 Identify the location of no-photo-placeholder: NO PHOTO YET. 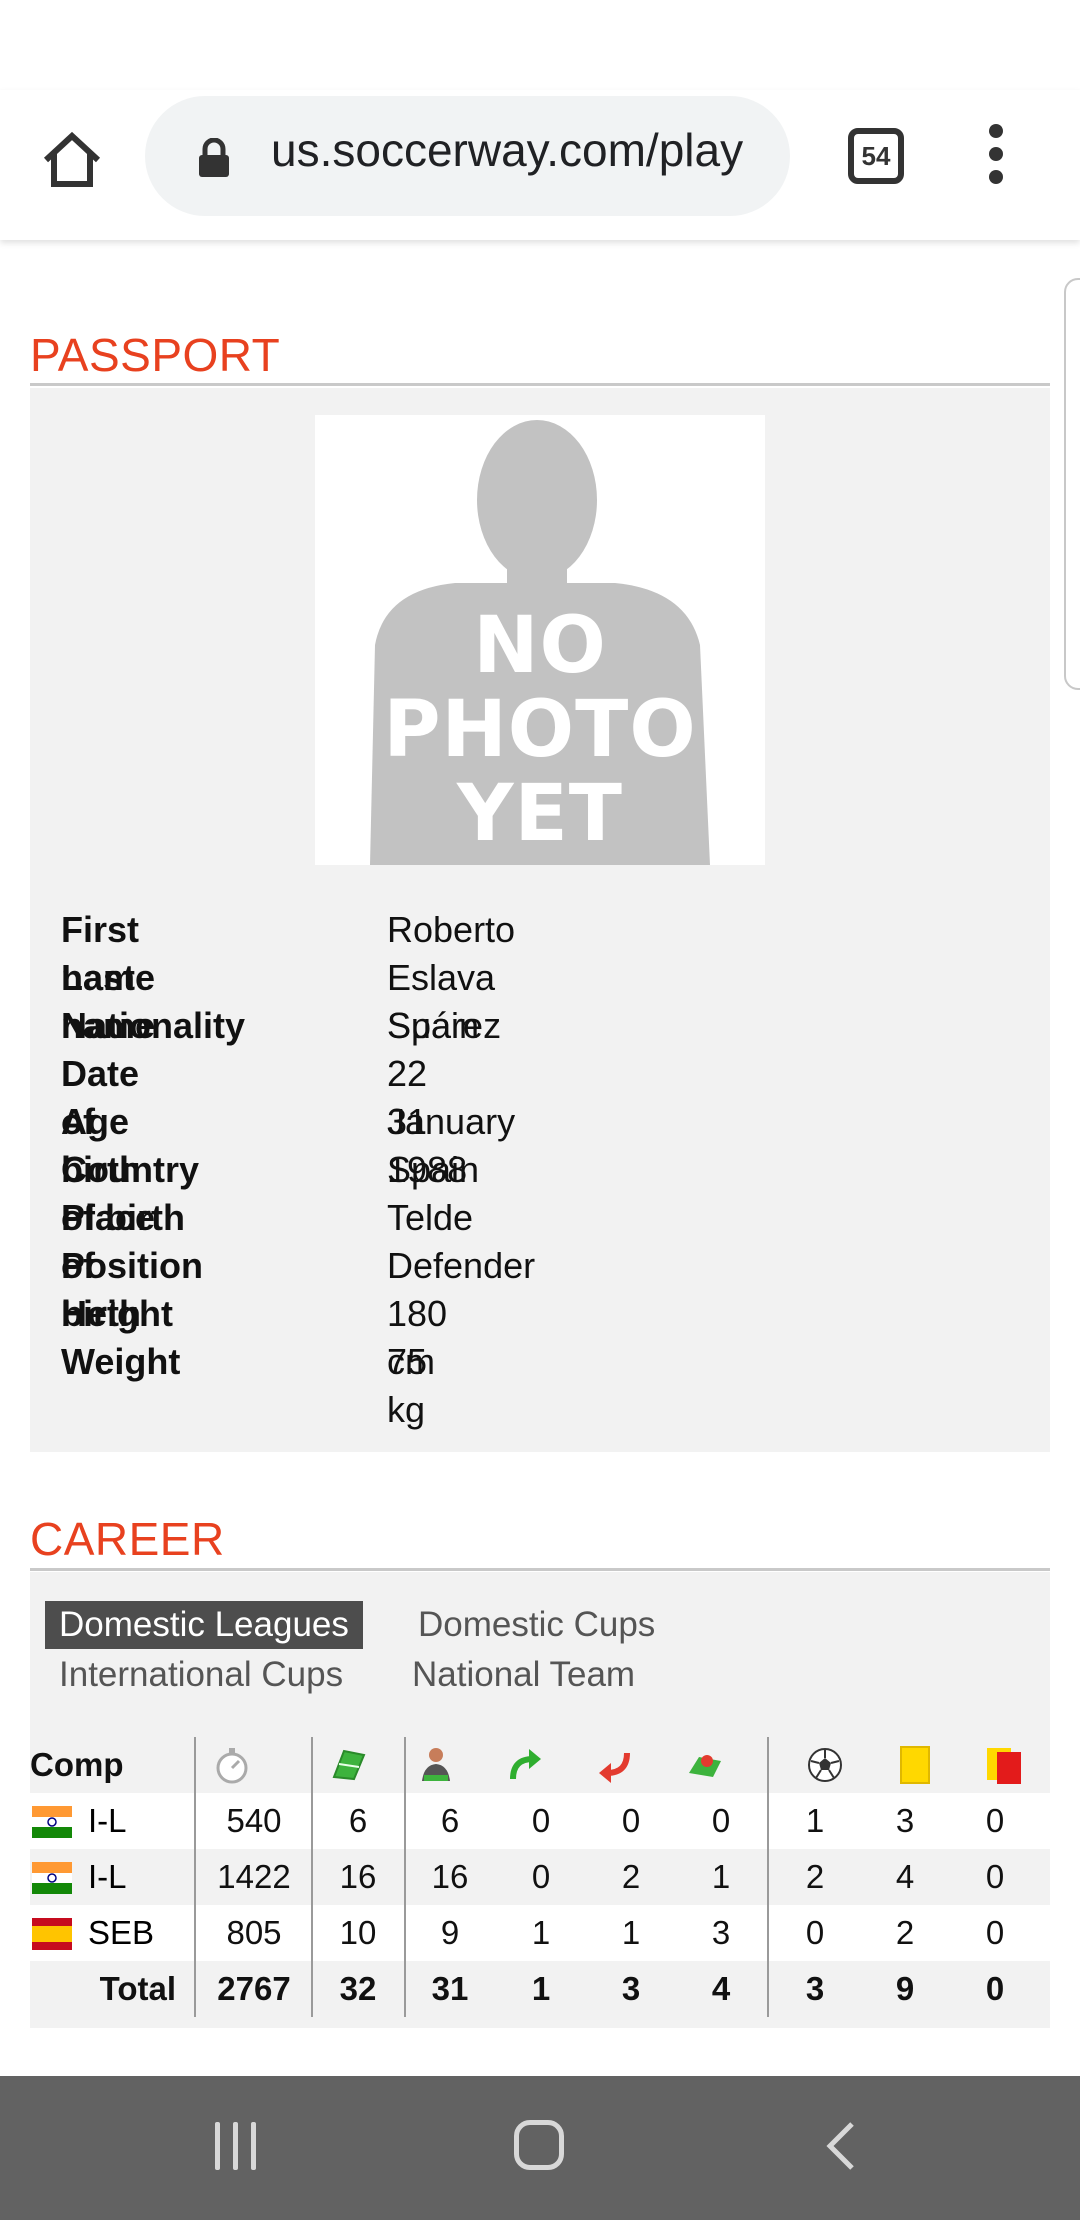
(540, 640).